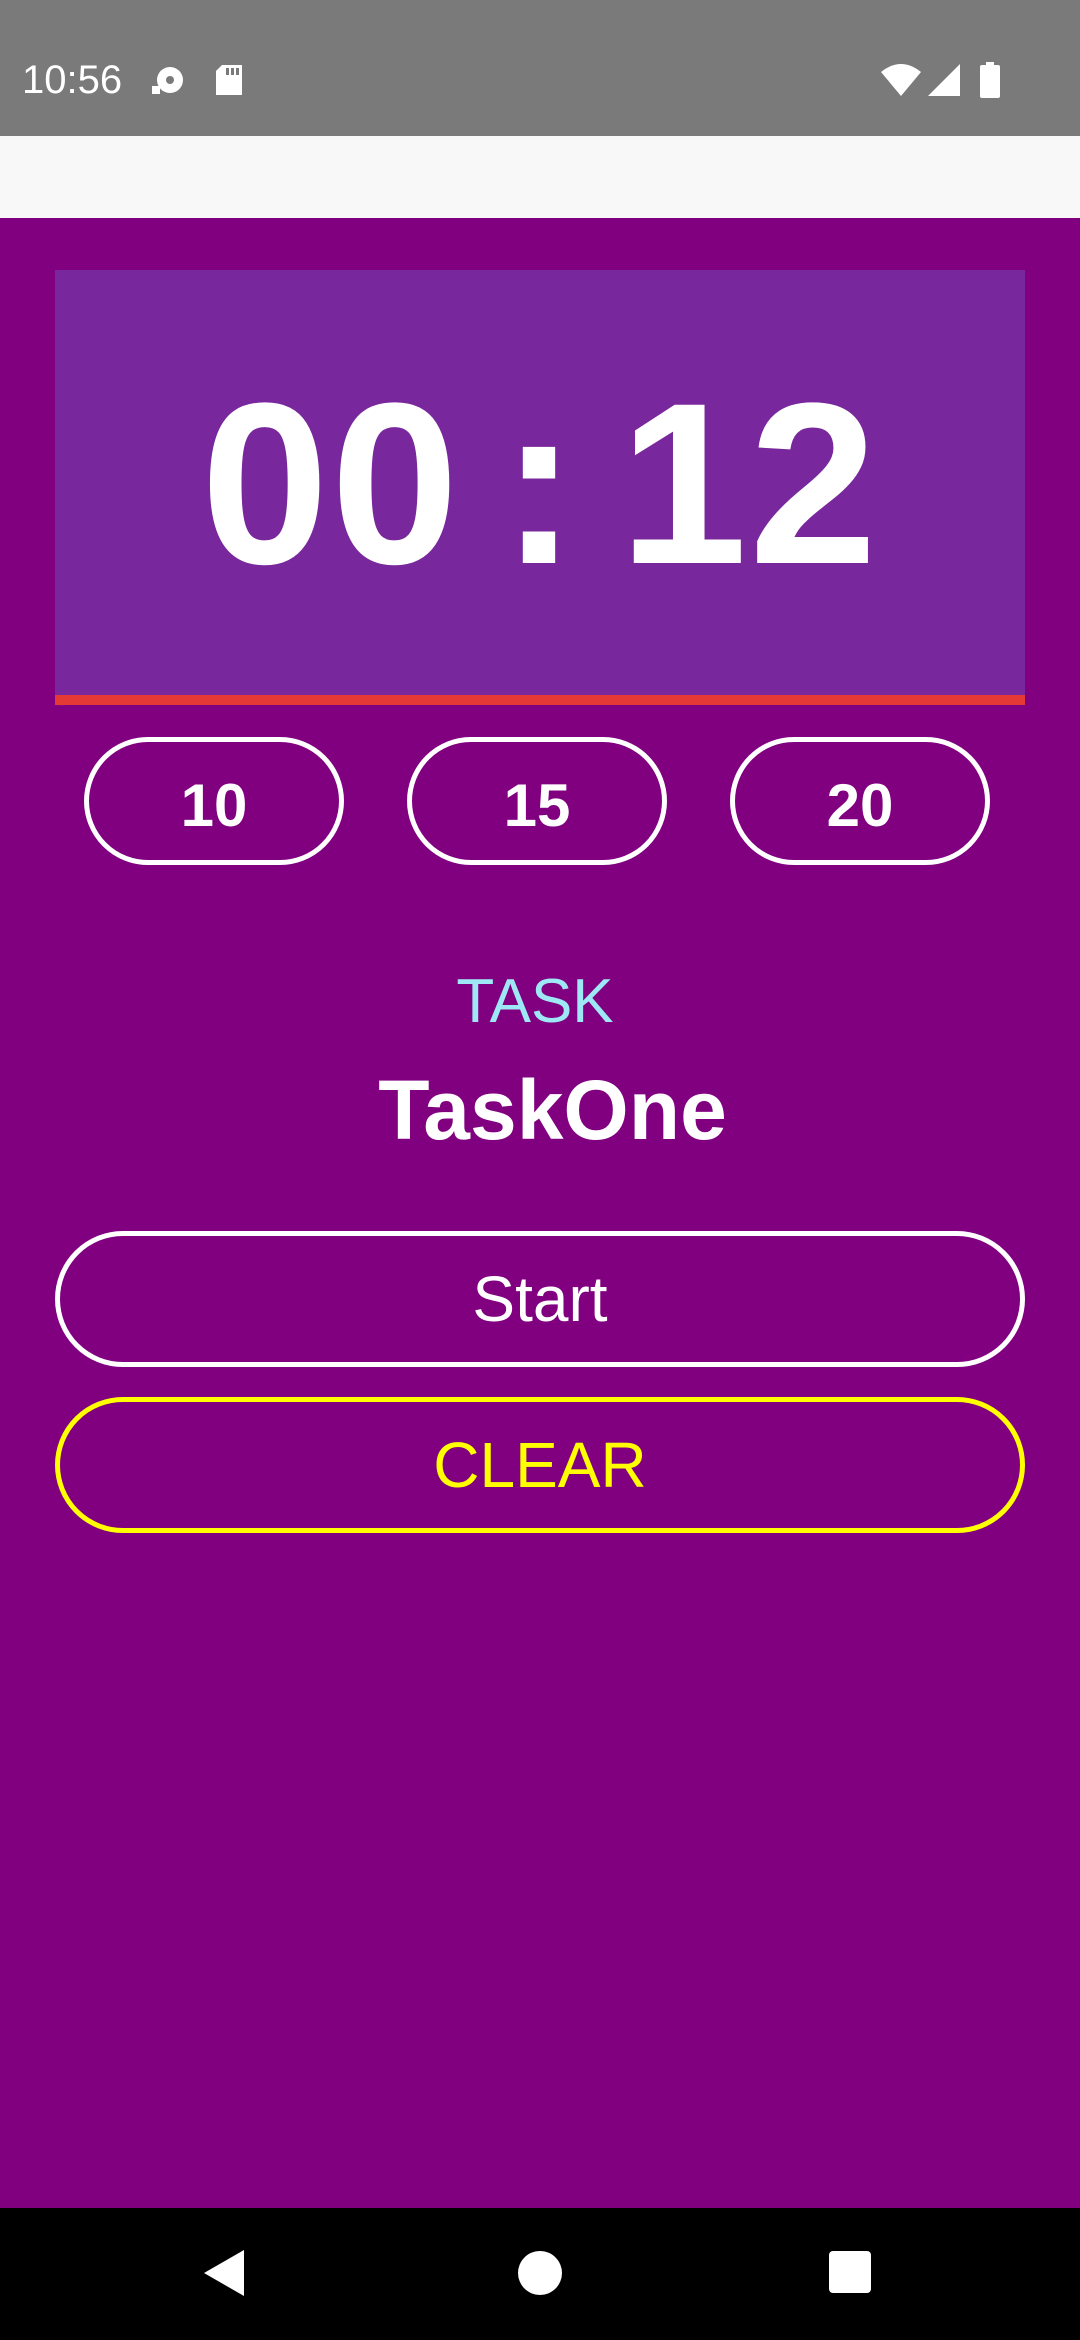 Image resolution: width=1080 pixels, height=2340 pixels. I want to click on back-icon, so click(224, 2273).